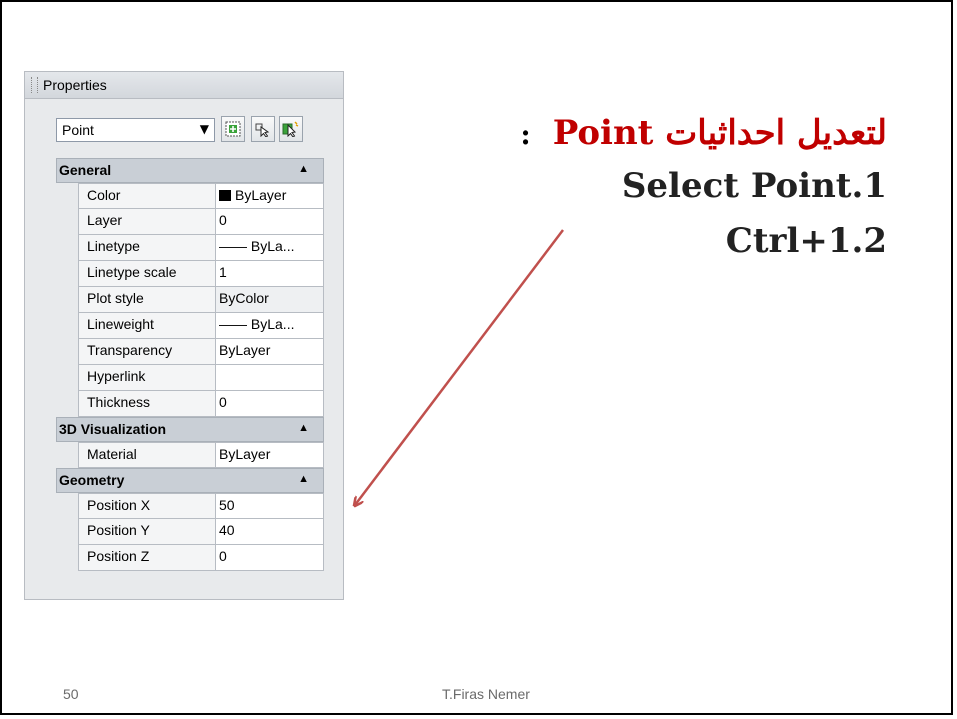 The width and height of the screenshot is (957, 719). I want to click on property-value, so click(270, 378).